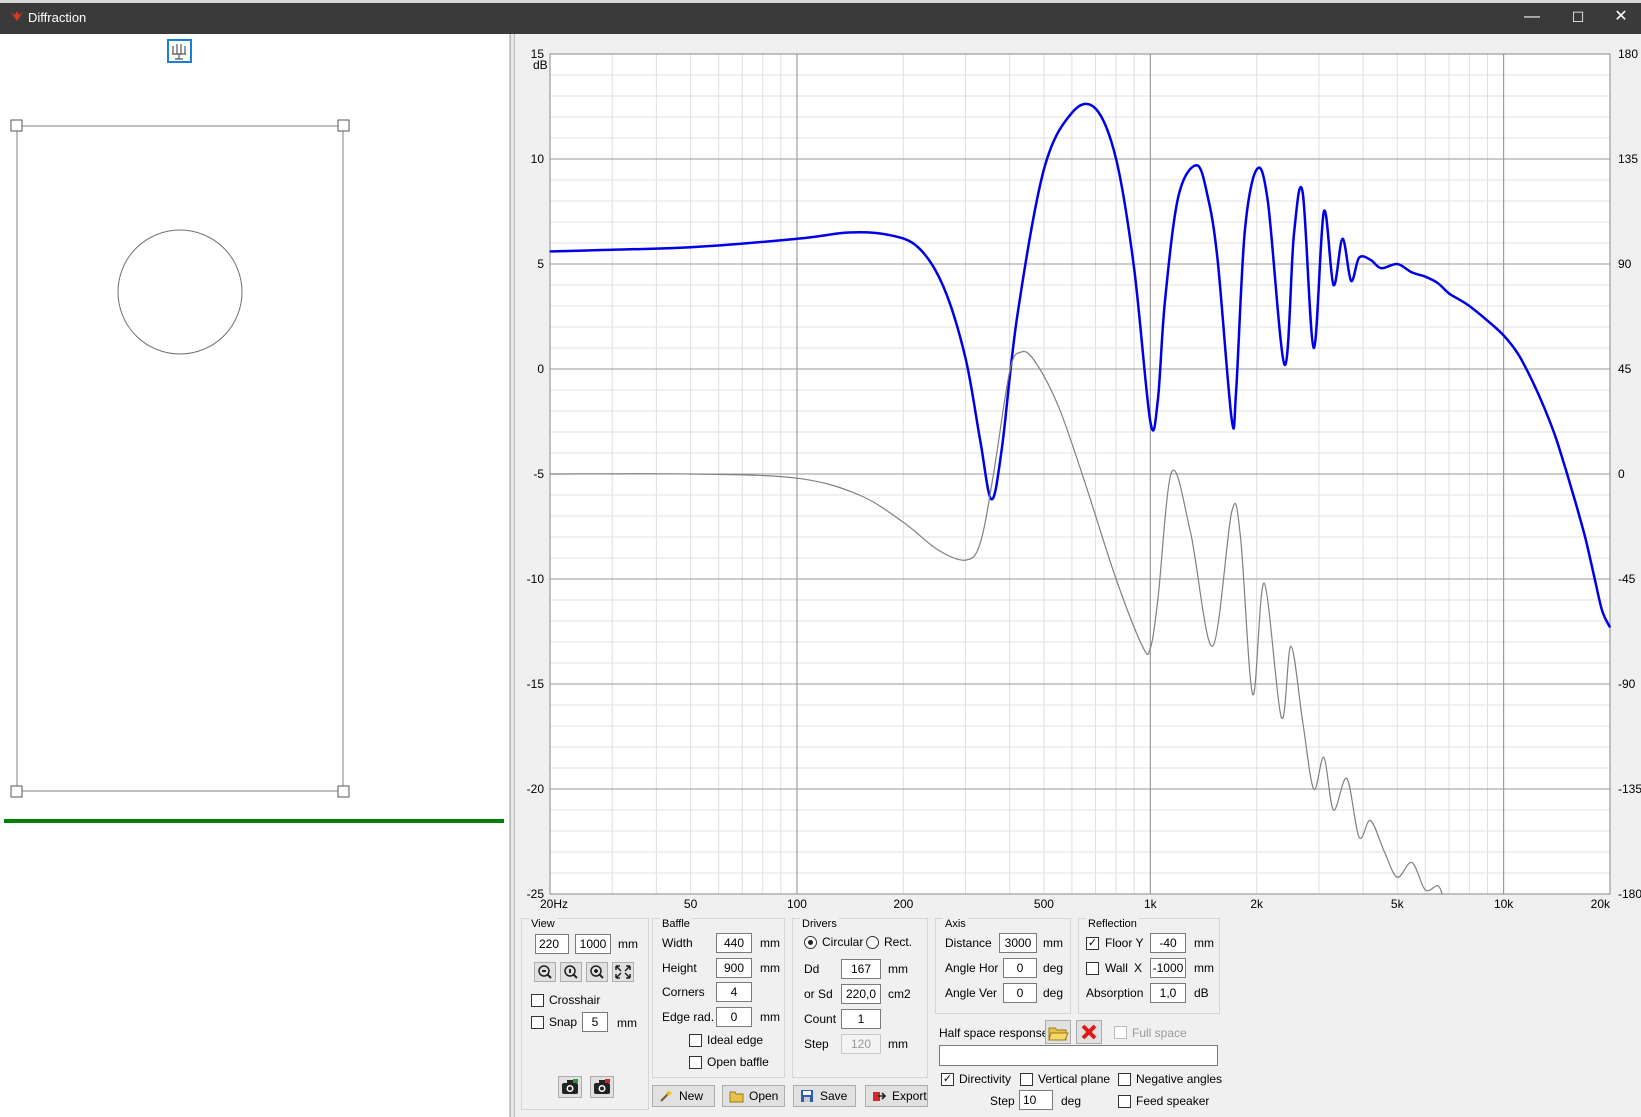 Image resolution: width=1641 pixels, height=1117 pixels. What do you see at coordinates (872, 942) in the screenshot?
I see `rect-radio` at bounding box center [872, 942].